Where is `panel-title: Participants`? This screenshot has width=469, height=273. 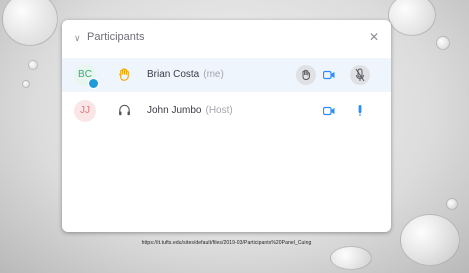
panel-title: Participants is located at coordinates (116, 37).